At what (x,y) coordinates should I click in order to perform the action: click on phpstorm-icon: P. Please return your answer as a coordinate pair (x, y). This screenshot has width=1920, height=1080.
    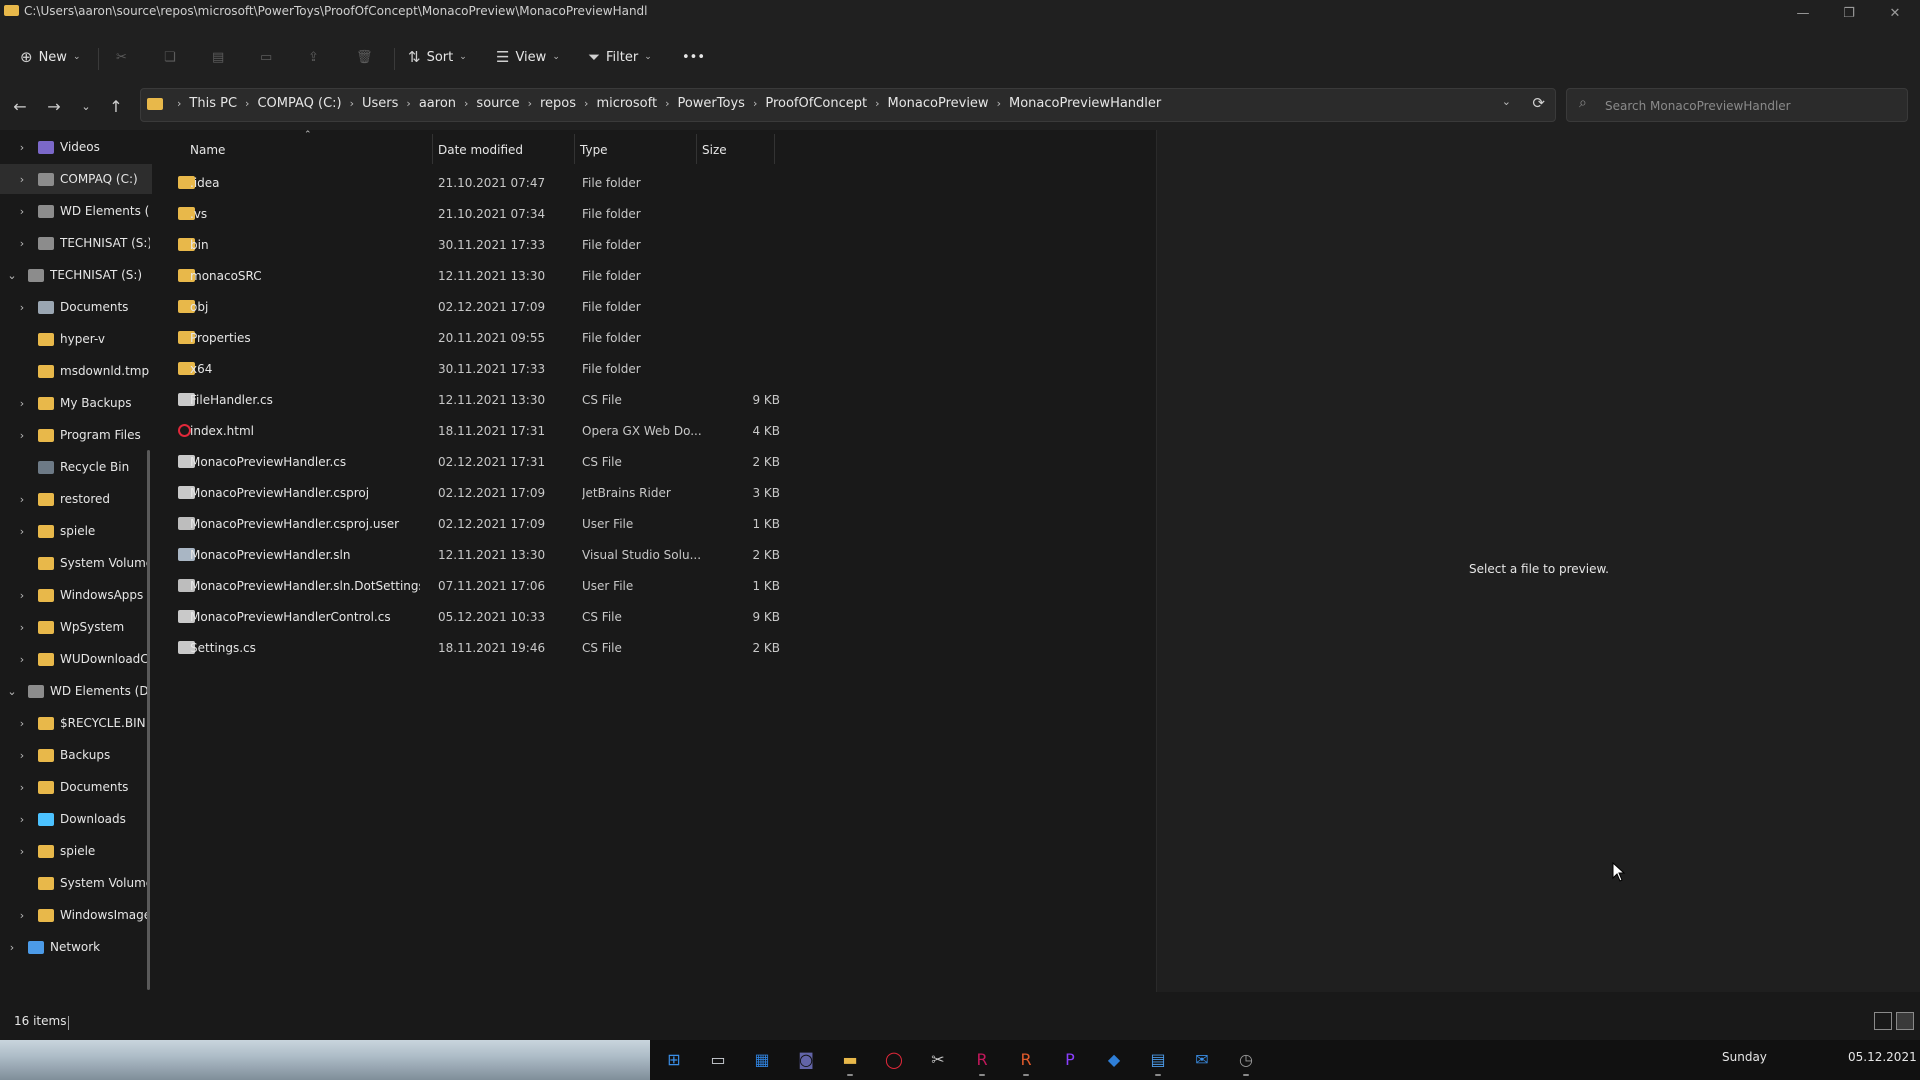
    Looking at the image, I should click on (1070, 1060).